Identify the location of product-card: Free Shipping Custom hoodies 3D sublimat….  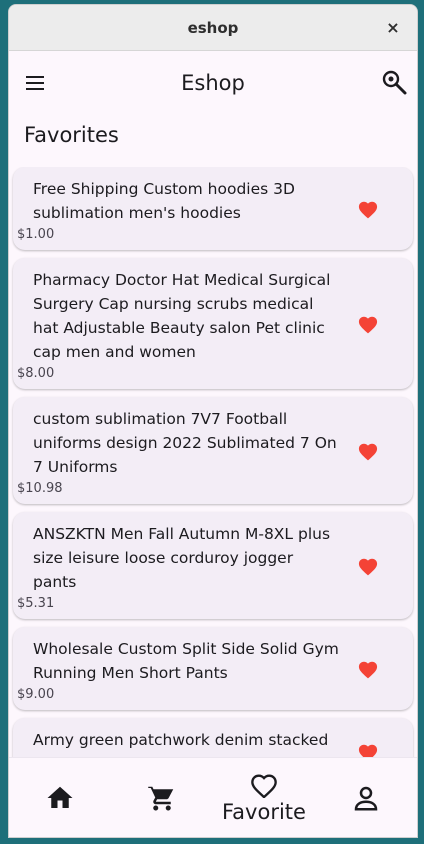
(213, 208).